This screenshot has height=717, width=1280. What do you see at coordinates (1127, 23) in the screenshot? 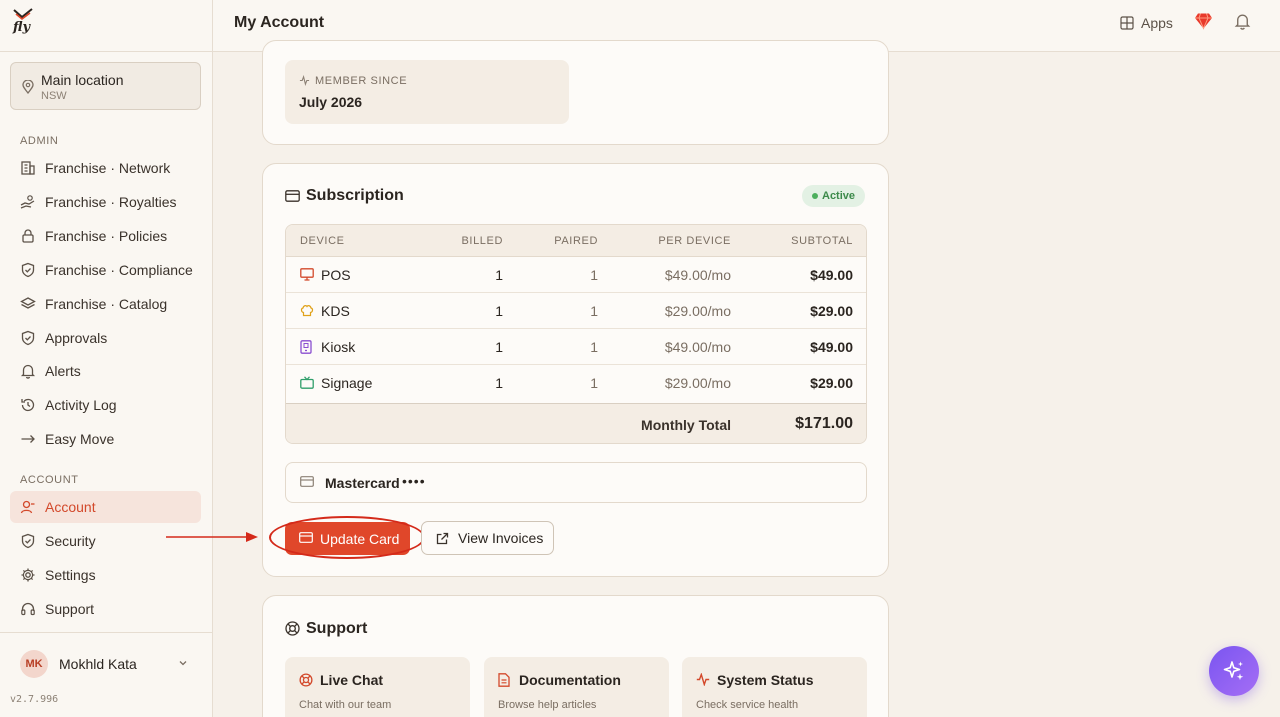
I see `grid-icon` at bounding box center [1127, 23].